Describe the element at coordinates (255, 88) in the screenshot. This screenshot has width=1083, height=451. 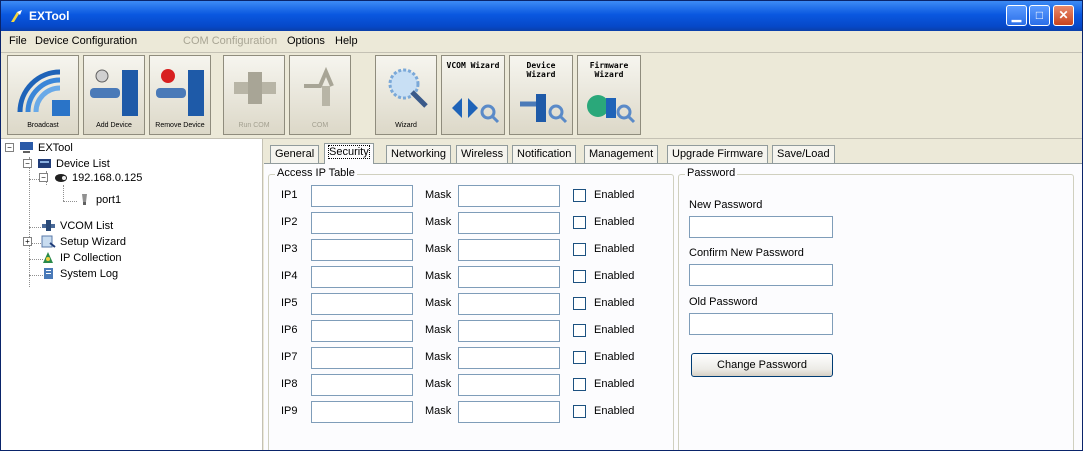
I see `plug-icon` at that location.